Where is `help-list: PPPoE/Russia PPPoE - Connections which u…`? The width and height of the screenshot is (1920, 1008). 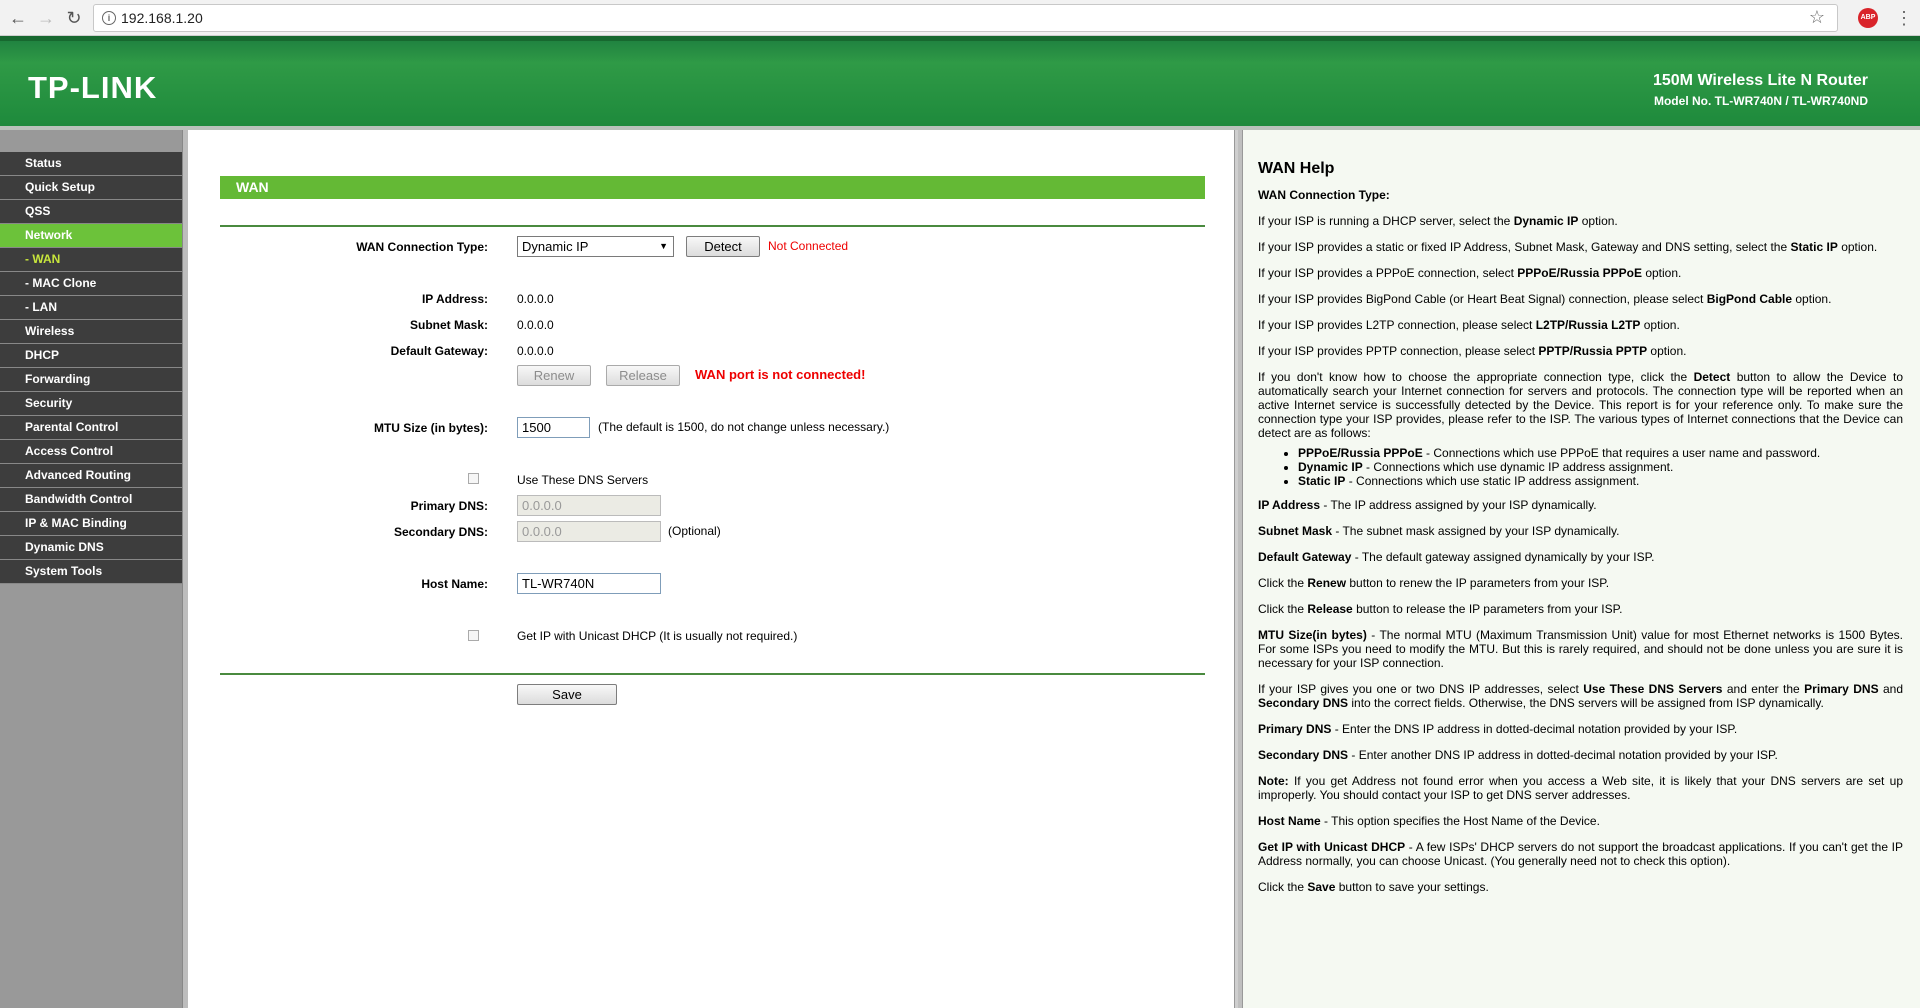
help-list: PPPoE/Russia PPPoE - Connections which u… is located at coordinates (1580, 467).